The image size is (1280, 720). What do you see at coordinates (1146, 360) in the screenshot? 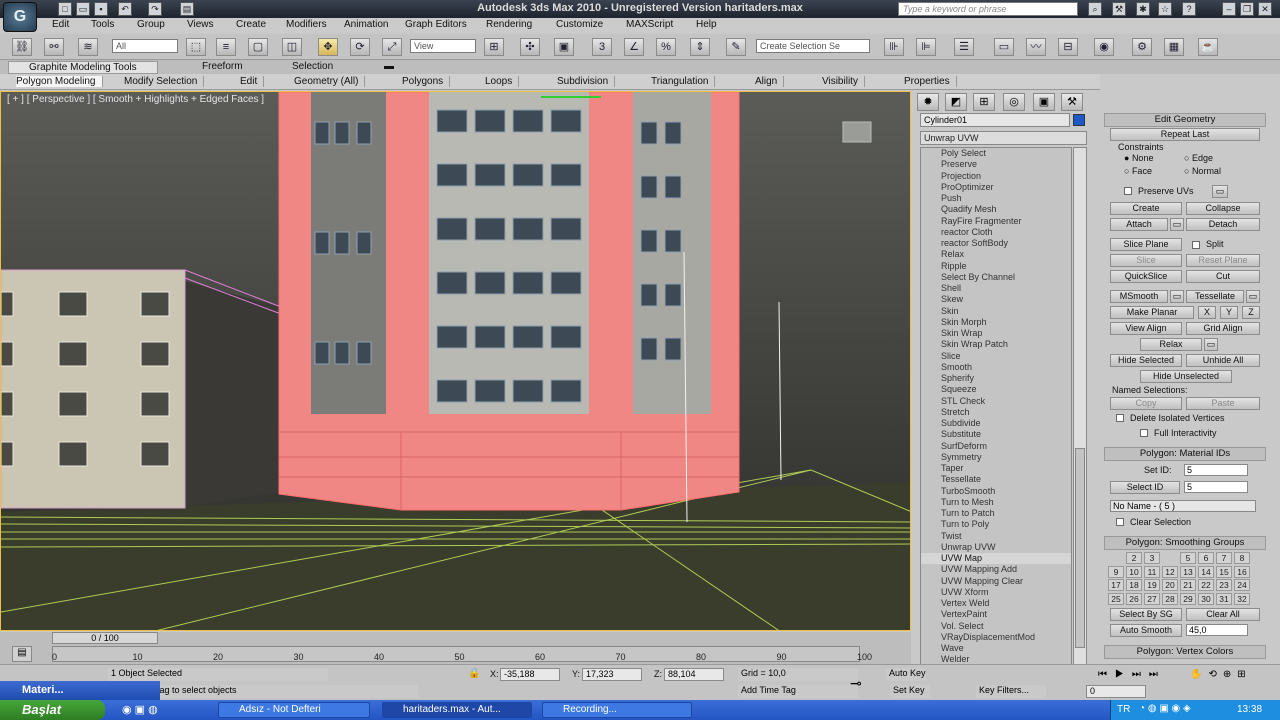
I see `hide-selected-button: Hide Selected` at bounding box center [1146, 360].